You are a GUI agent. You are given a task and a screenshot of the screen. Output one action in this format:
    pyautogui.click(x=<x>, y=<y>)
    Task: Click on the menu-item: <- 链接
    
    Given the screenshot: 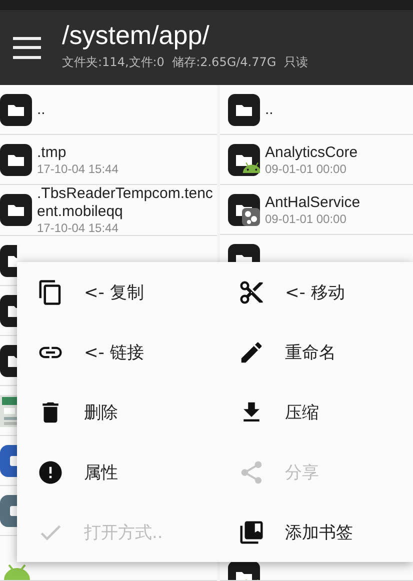 What is the action you would take?
    pyautogui.click(x=116, y=352)
    